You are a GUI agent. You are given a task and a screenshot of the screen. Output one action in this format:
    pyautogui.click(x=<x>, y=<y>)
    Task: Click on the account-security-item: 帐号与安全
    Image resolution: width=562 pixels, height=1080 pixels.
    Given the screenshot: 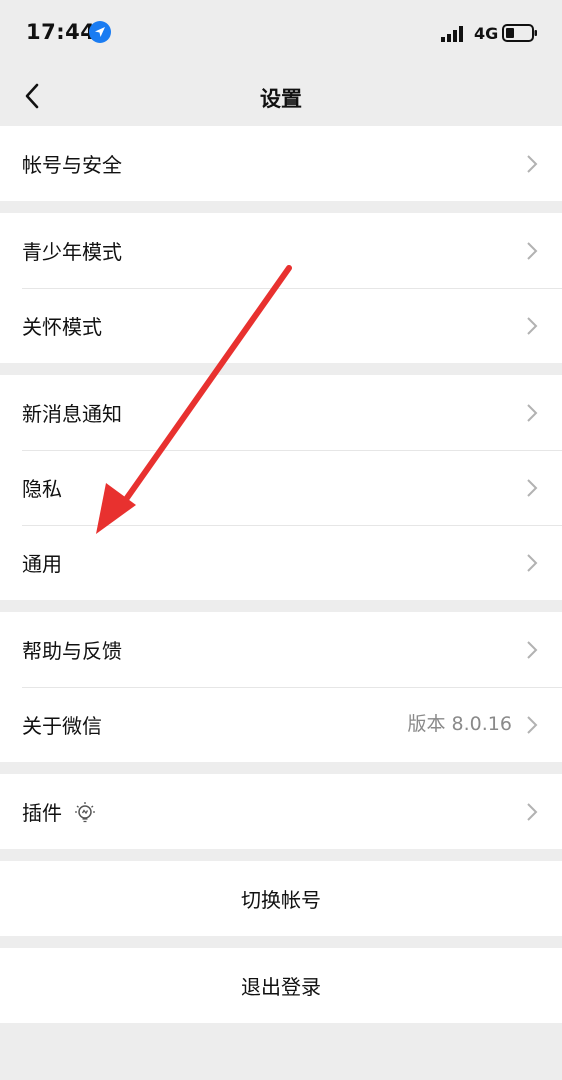 What is the action you would take?
    pyautogui.click(x=281, y=163)
    